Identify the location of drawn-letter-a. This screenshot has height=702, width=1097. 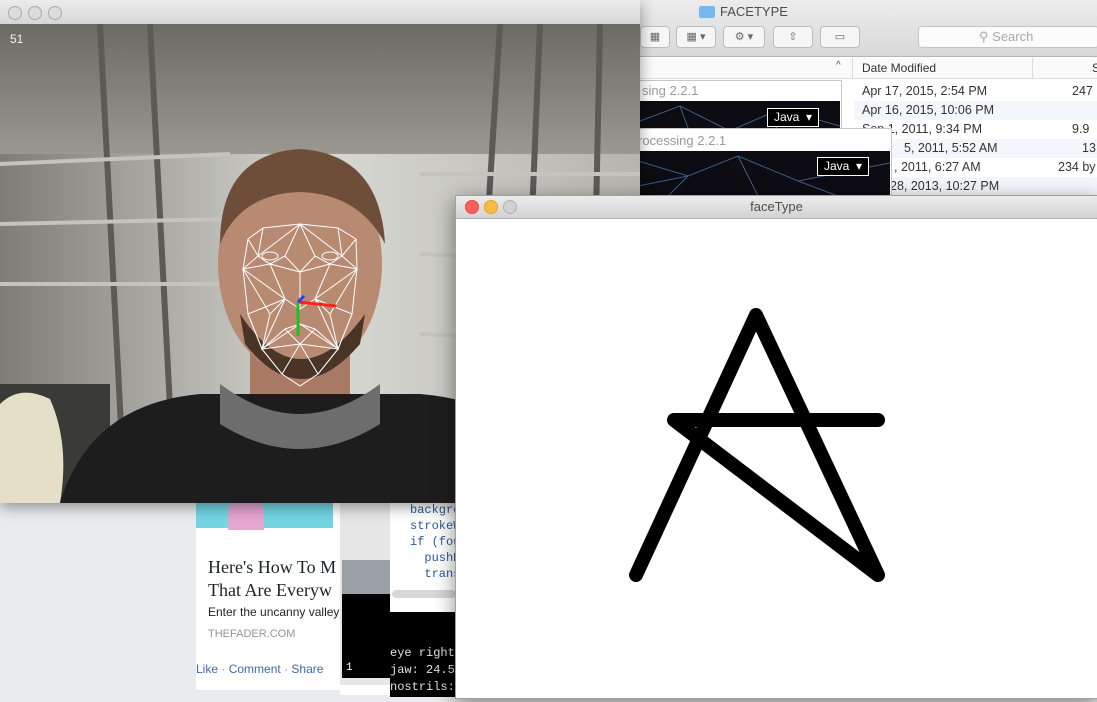
(757, 445).